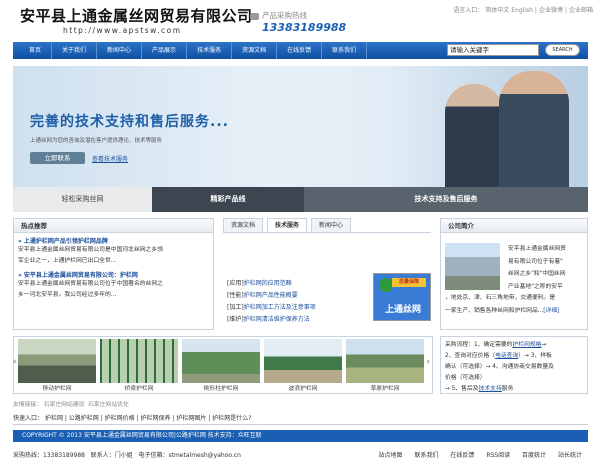 This screenshot has height=467, width=600. What do you see at coordinates (345, 50) in the screenshot?
I see `nav-contact: 联系我们` at bounding box center [345, 50].